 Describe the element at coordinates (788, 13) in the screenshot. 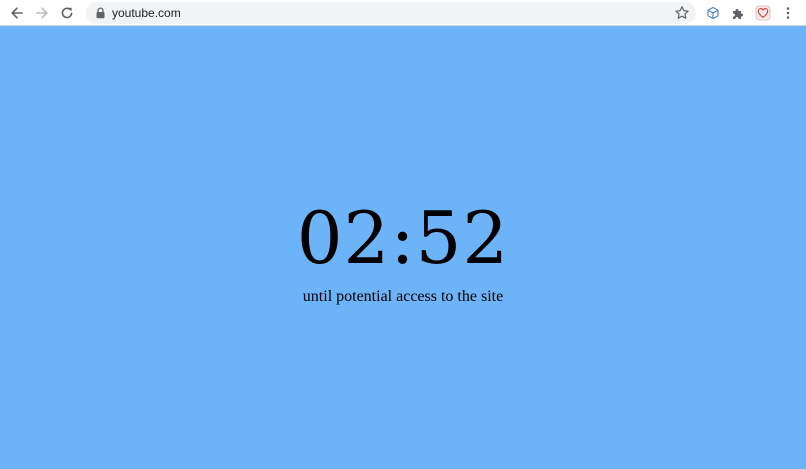

I see `kebab-menu-icon` at that location.